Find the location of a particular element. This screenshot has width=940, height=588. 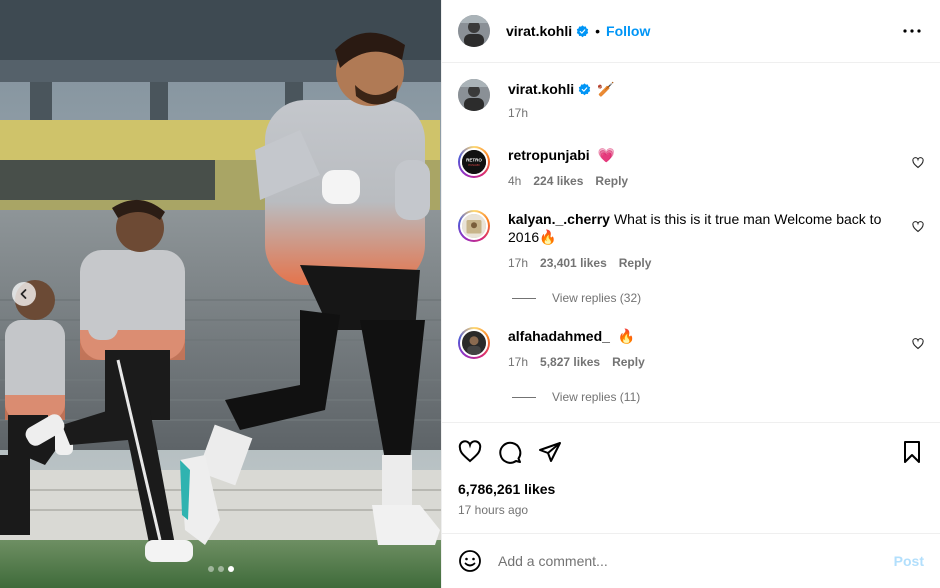

avatar-logo-text: RETRO is located at coordinates (474, 159).